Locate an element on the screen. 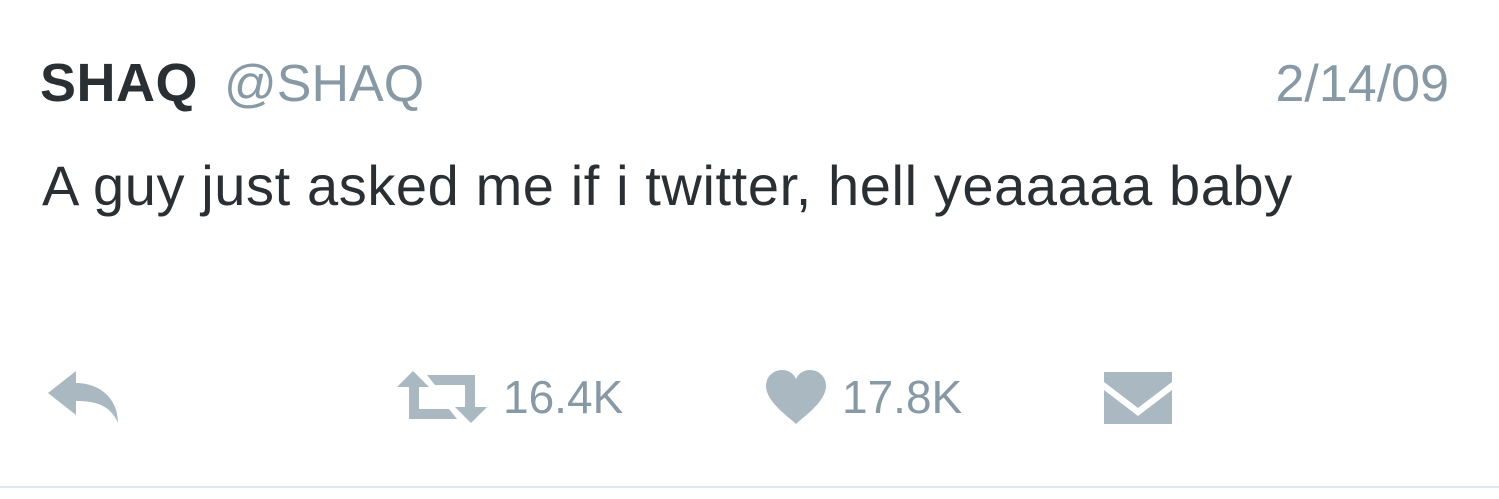  heart-icon is located at coordinates (796, 397).